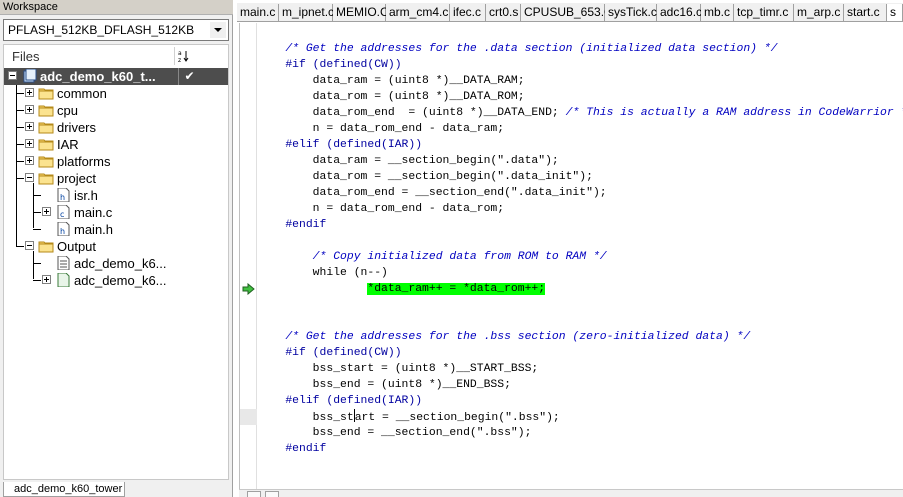 The width and height of the screenshot is (903, 497). I want to click on arrow-right-icon, so click(248, 290).